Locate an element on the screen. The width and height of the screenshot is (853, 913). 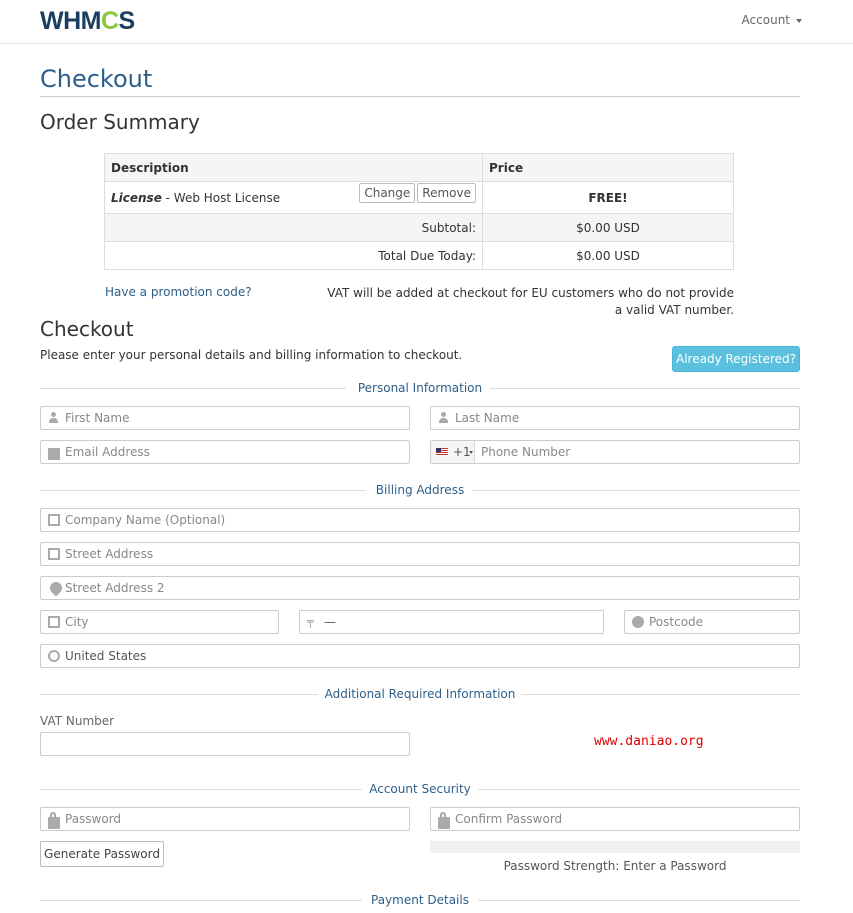
section-label: Account Security is located at coordinates (420, 789).